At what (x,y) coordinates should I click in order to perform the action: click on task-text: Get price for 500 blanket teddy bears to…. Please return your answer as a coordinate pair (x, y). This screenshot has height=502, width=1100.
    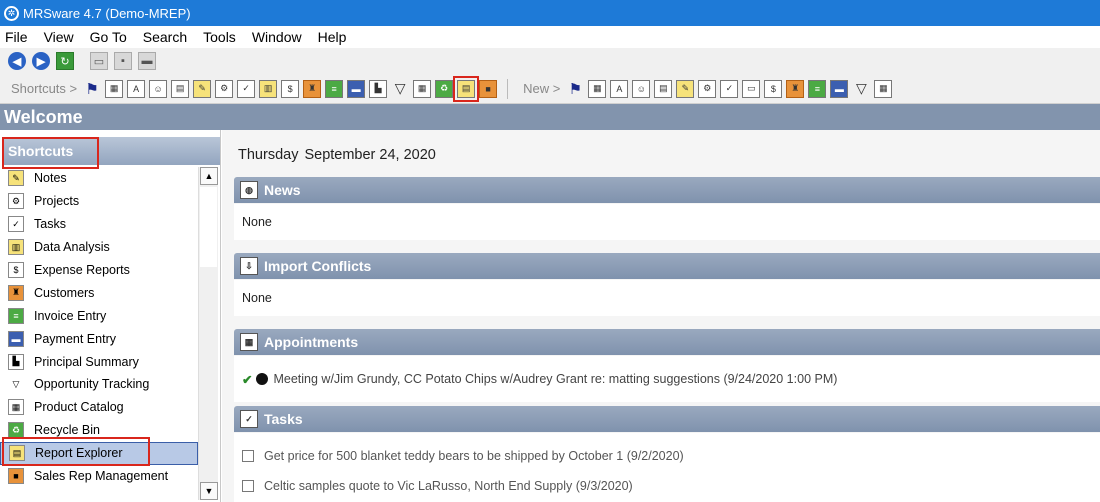
    Looking at the image, I should click on (474, 456).